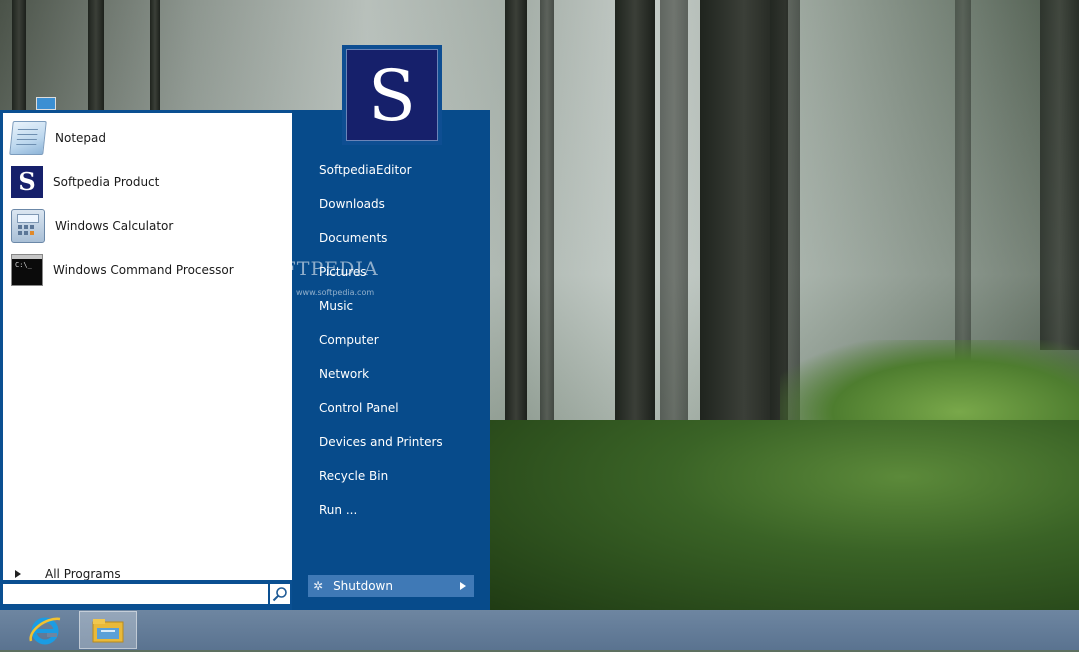 This screenshot has width=1079, height=652. What do you see at coordinates (335, 292) in the screenshot?
I see `watermark-url: www.softpedia.com` at bounding box center [335, 292].